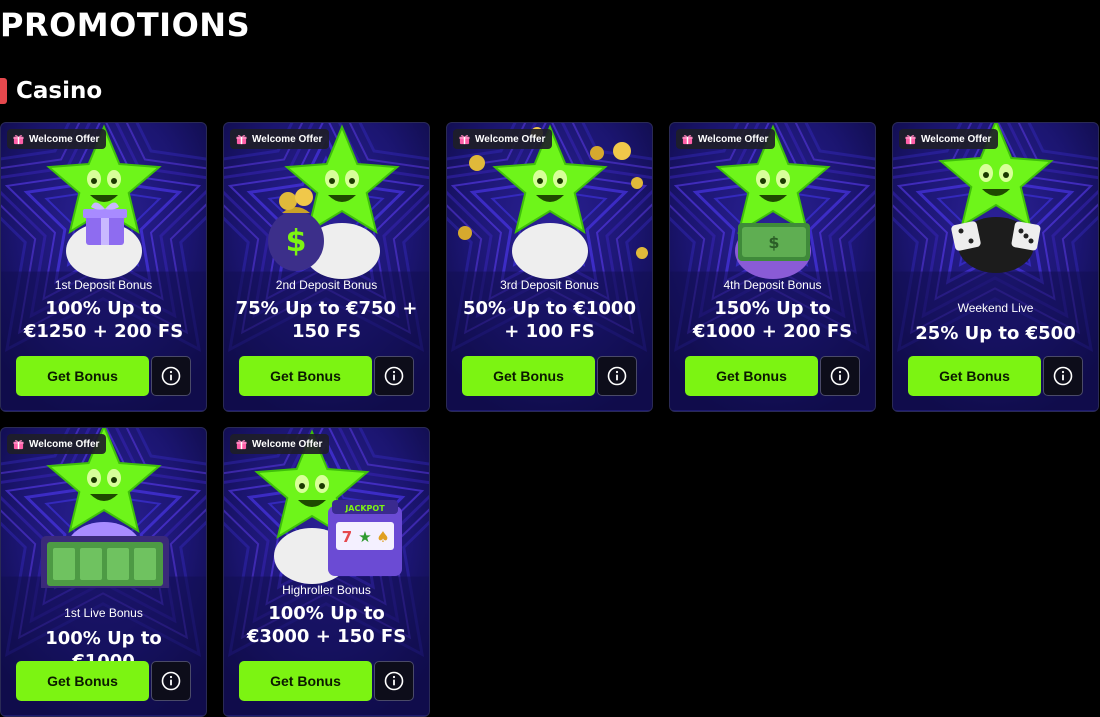 The width and height of the screenshot is (1100, 717). Describe the element at coordinates (59, 91) in the screenshot. I see `section-title: Casino` at that location.